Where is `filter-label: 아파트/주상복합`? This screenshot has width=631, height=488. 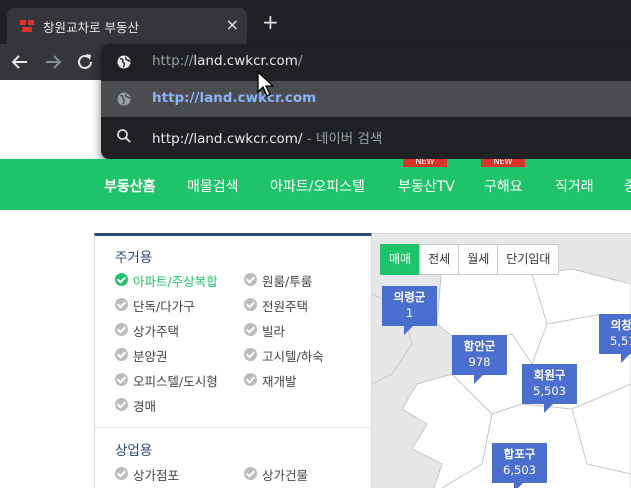 filter-label: 아파트/주상복합 is located at coordinates (175, 281).